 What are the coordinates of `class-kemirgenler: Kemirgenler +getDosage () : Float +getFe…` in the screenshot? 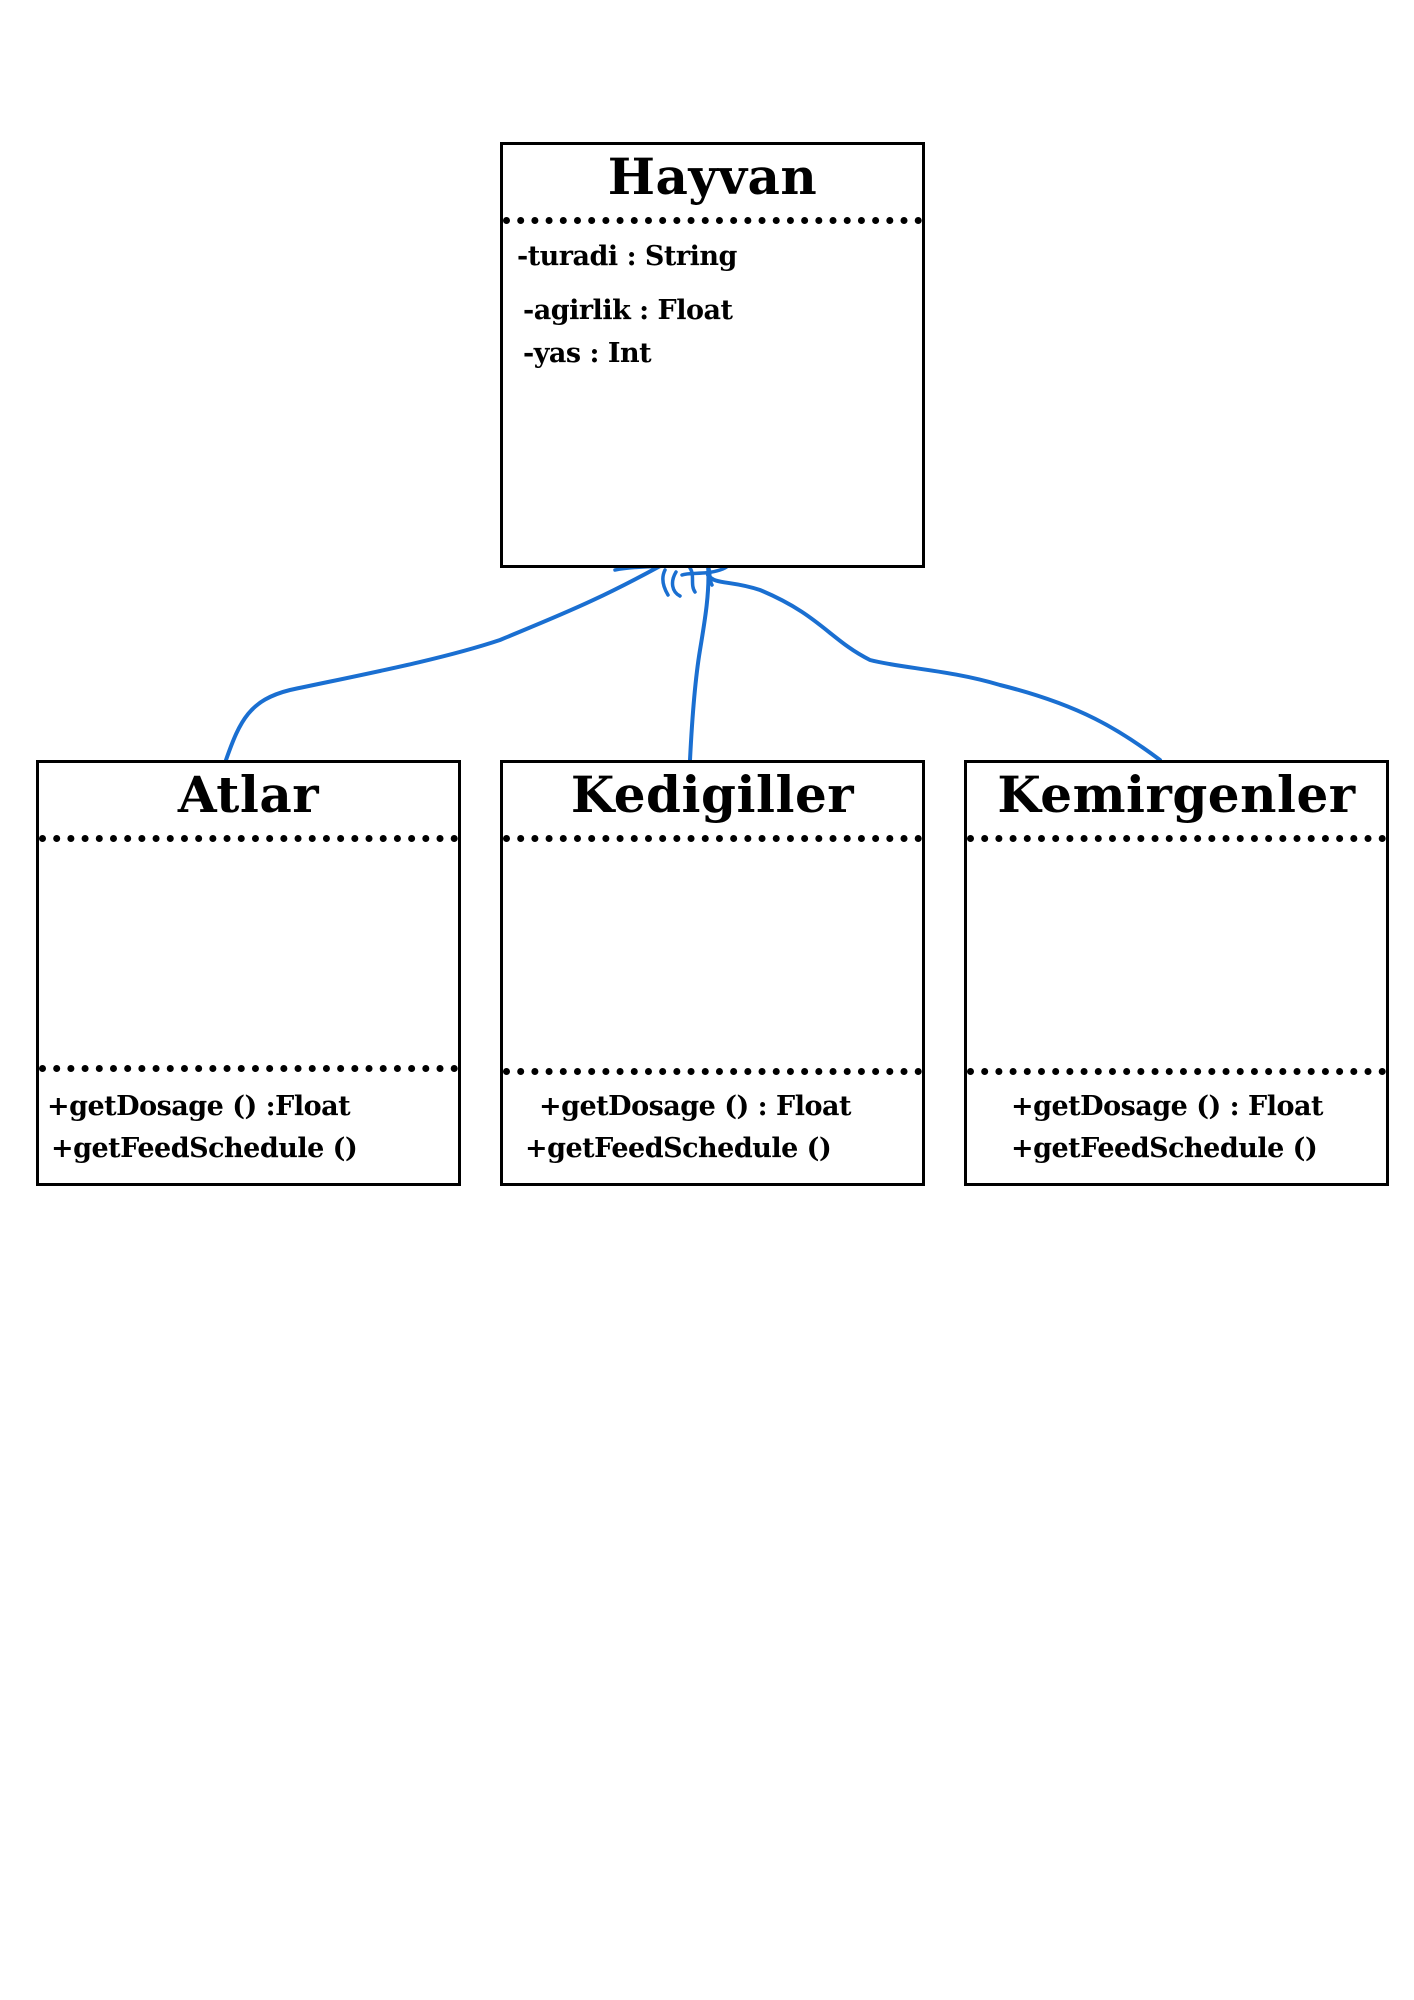 It's located at (1176, 973).